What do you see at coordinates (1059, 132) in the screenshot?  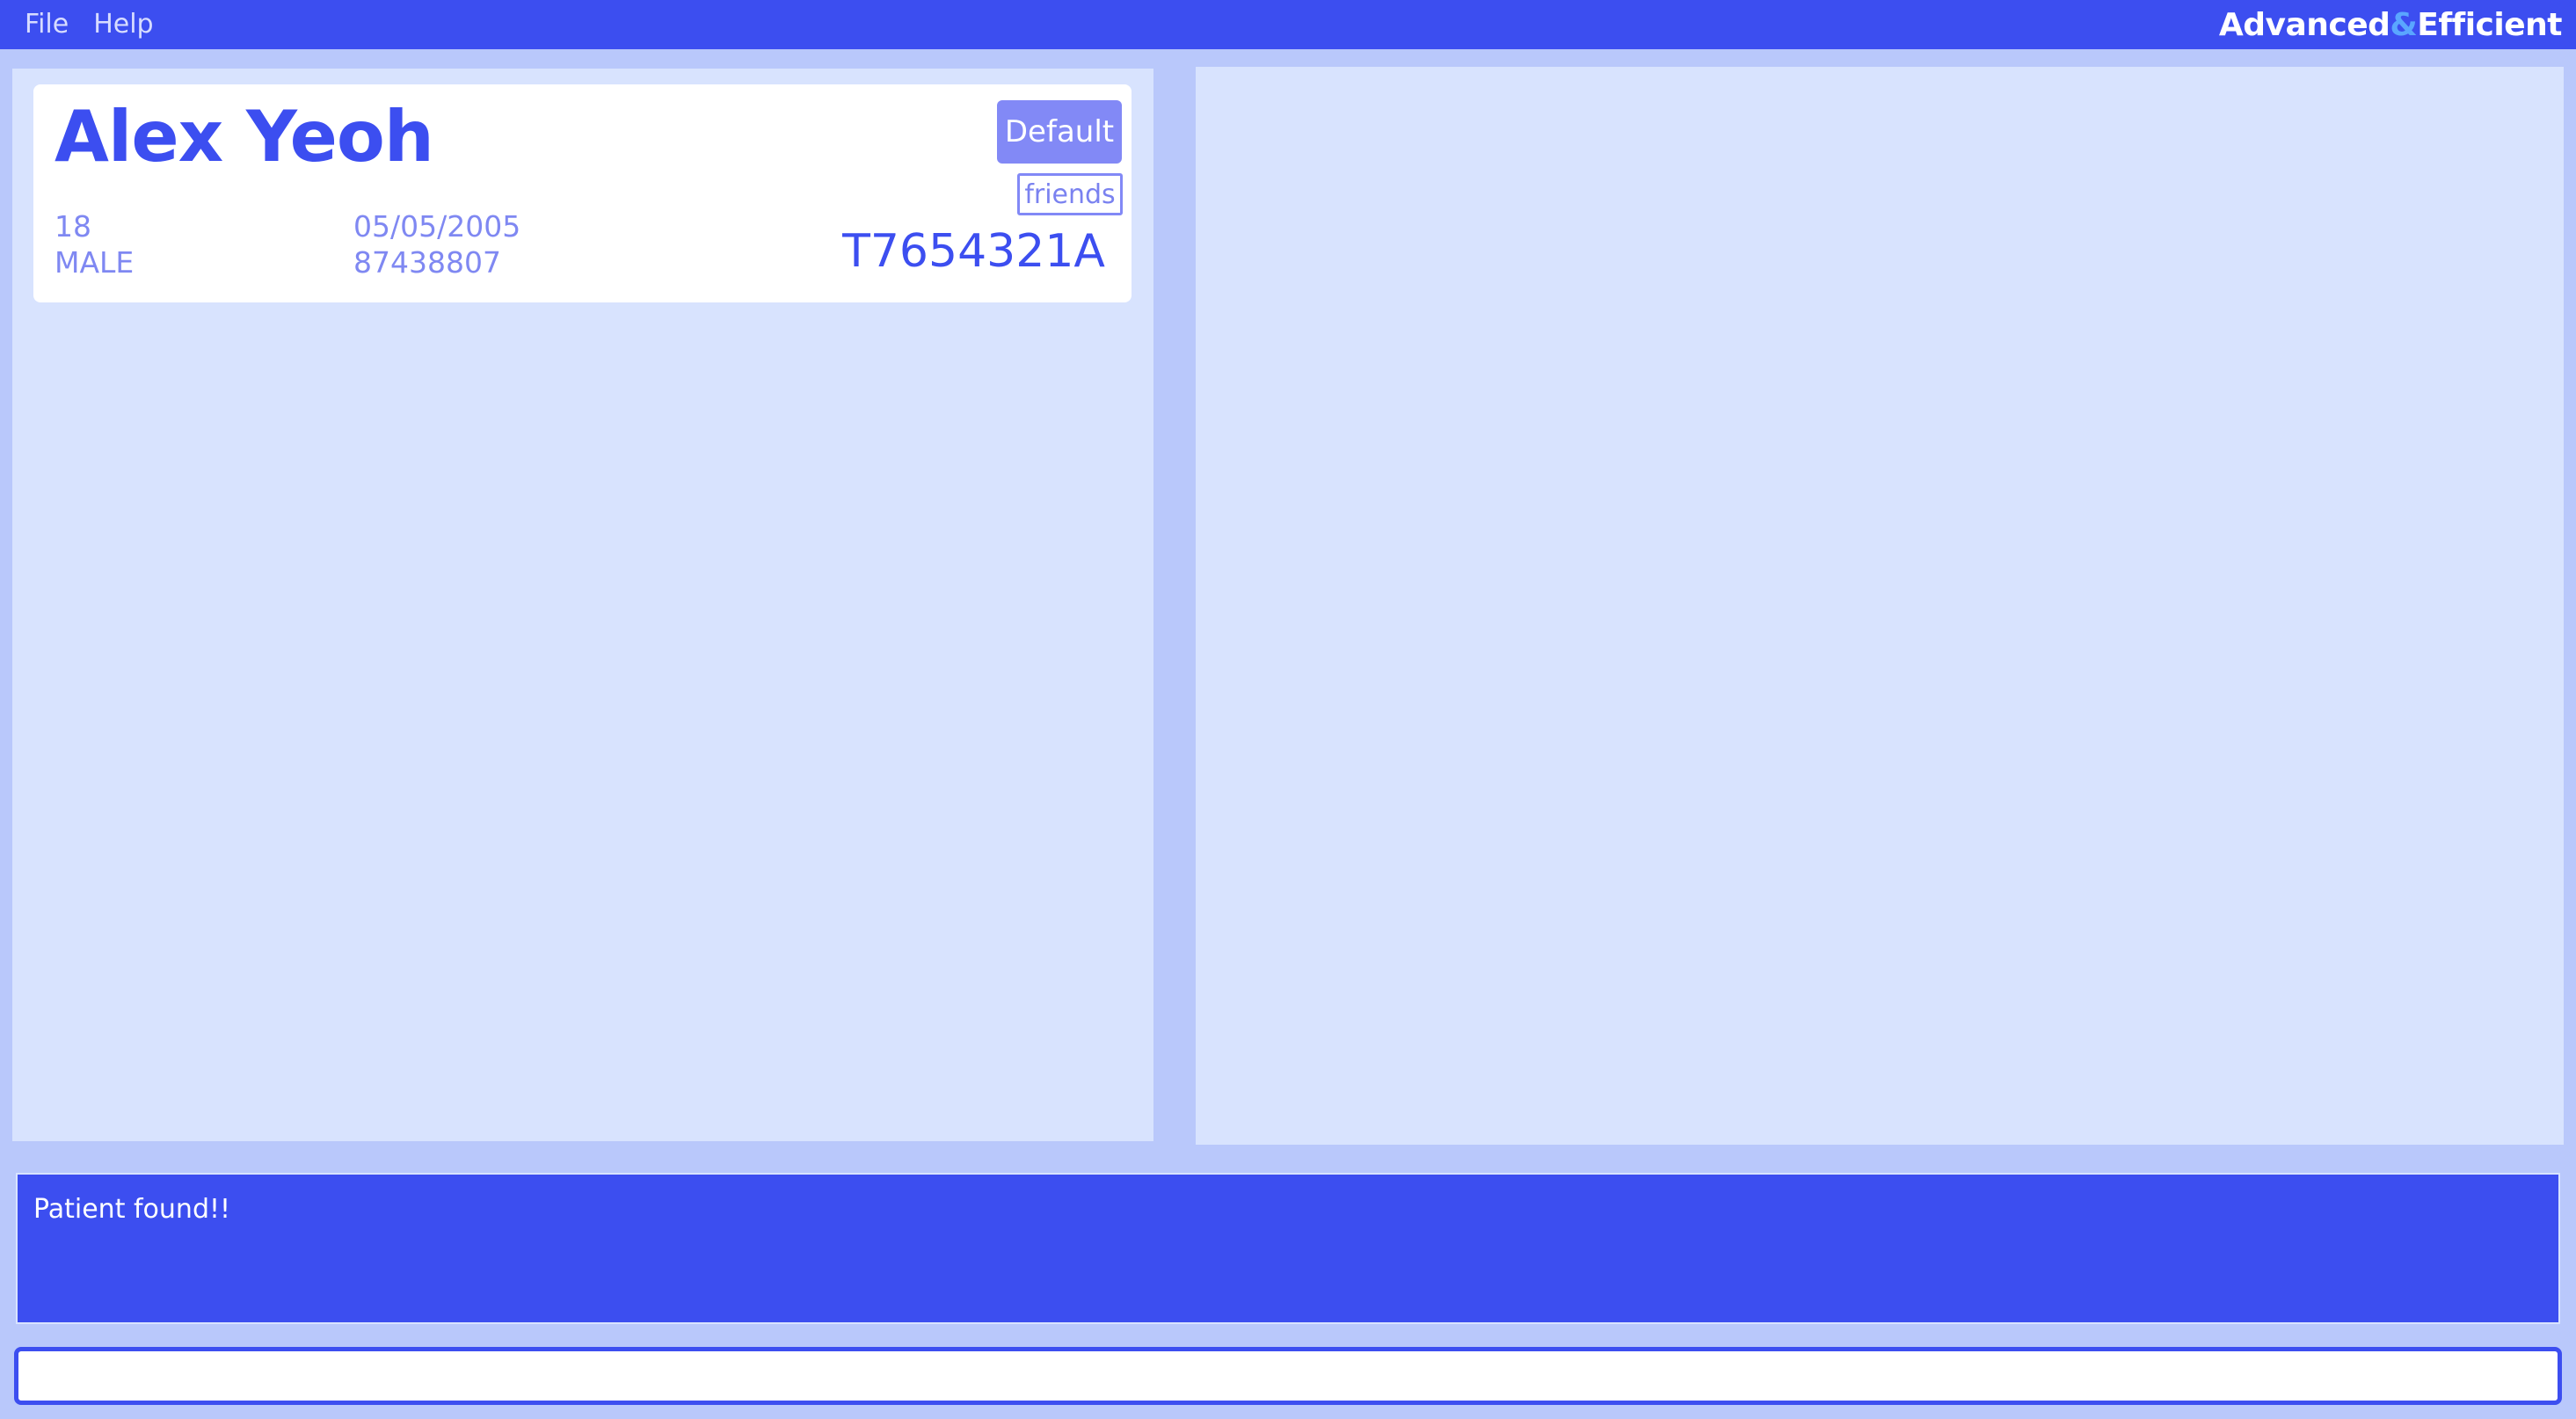 I see `tag-default: Default` at bounding box center [1059, 132].